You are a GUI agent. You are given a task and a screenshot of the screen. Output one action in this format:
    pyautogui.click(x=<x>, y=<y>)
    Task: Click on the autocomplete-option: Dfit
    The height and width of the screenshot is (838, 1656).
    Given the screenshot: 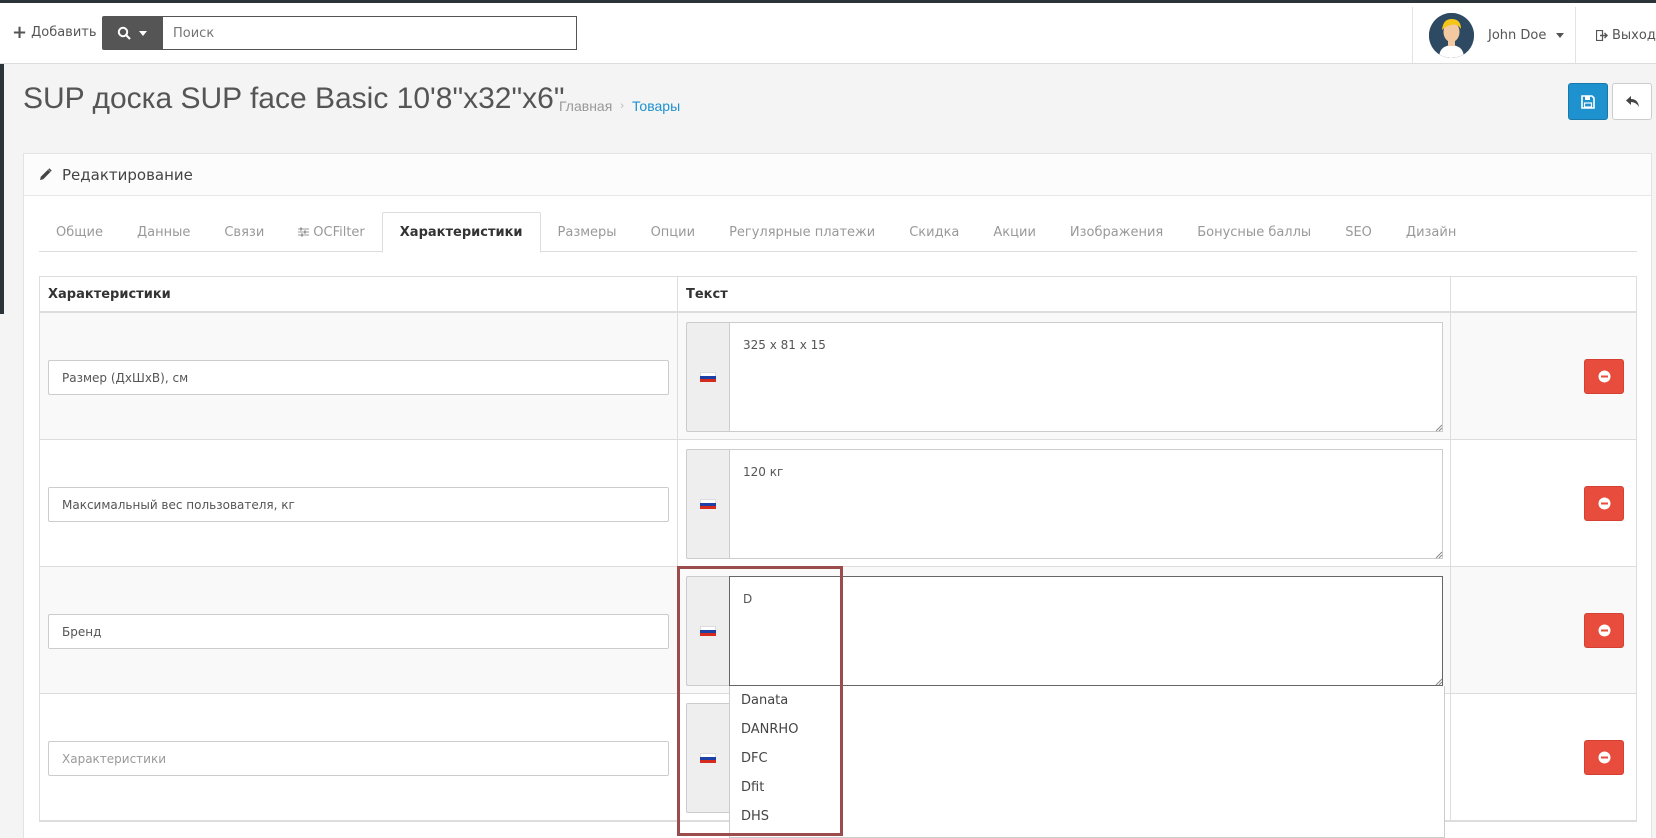 What is the action you would take?
    pyautogui.click(x=1087, y=787)
    